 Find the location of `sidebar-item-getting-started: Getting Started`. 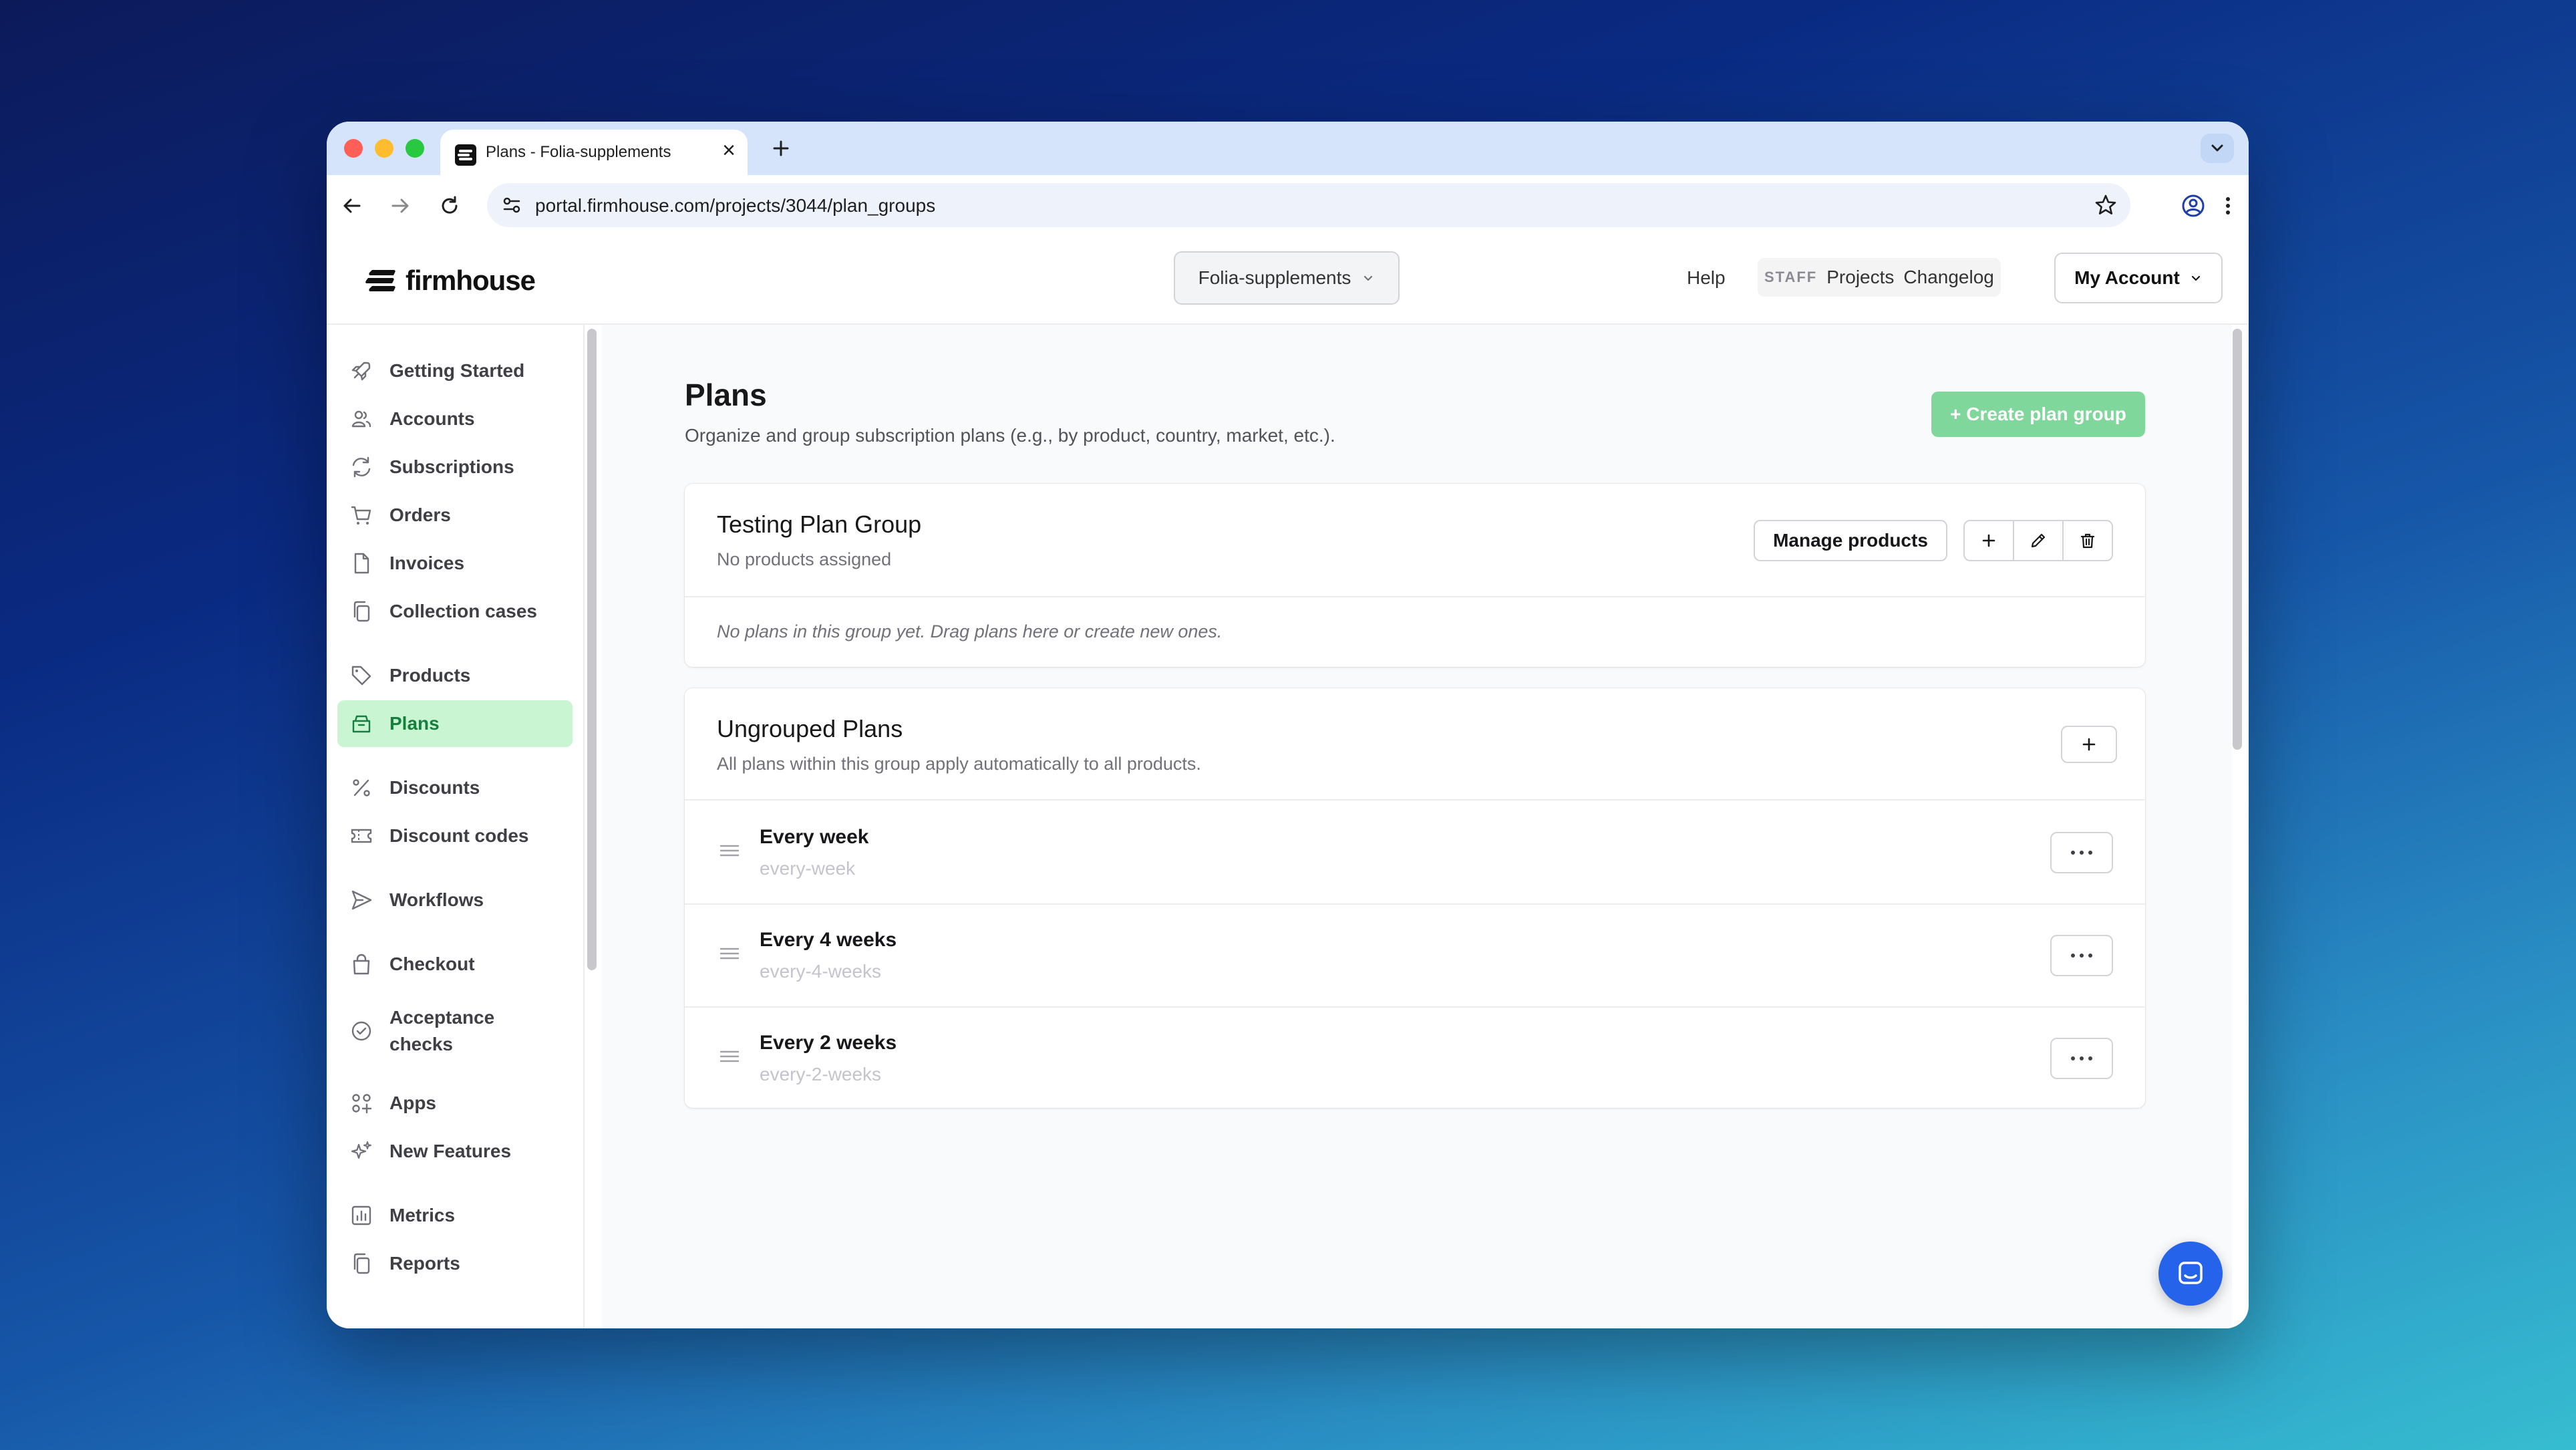

sidebar-item-getting-started: Getting Started is located at coordinates (455, 370).